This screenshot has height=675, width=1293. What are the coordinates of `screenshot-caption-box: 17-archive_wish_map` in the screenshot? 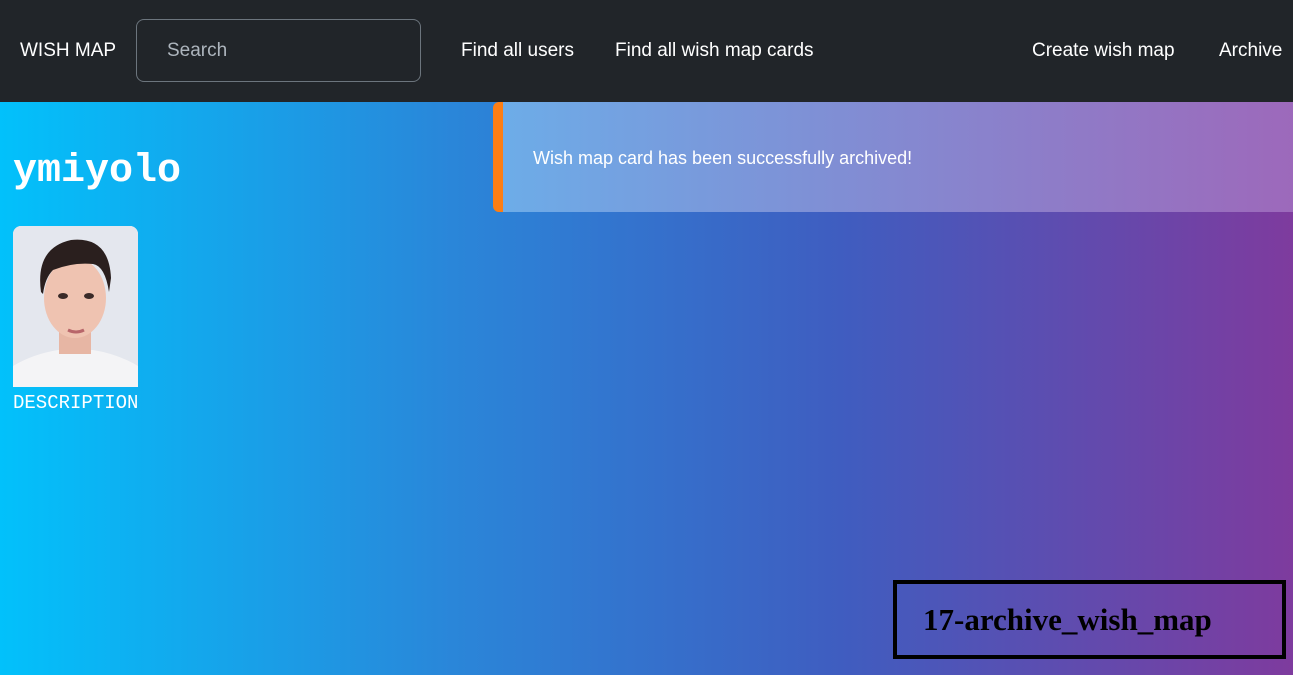 It's located at (1089, 619).